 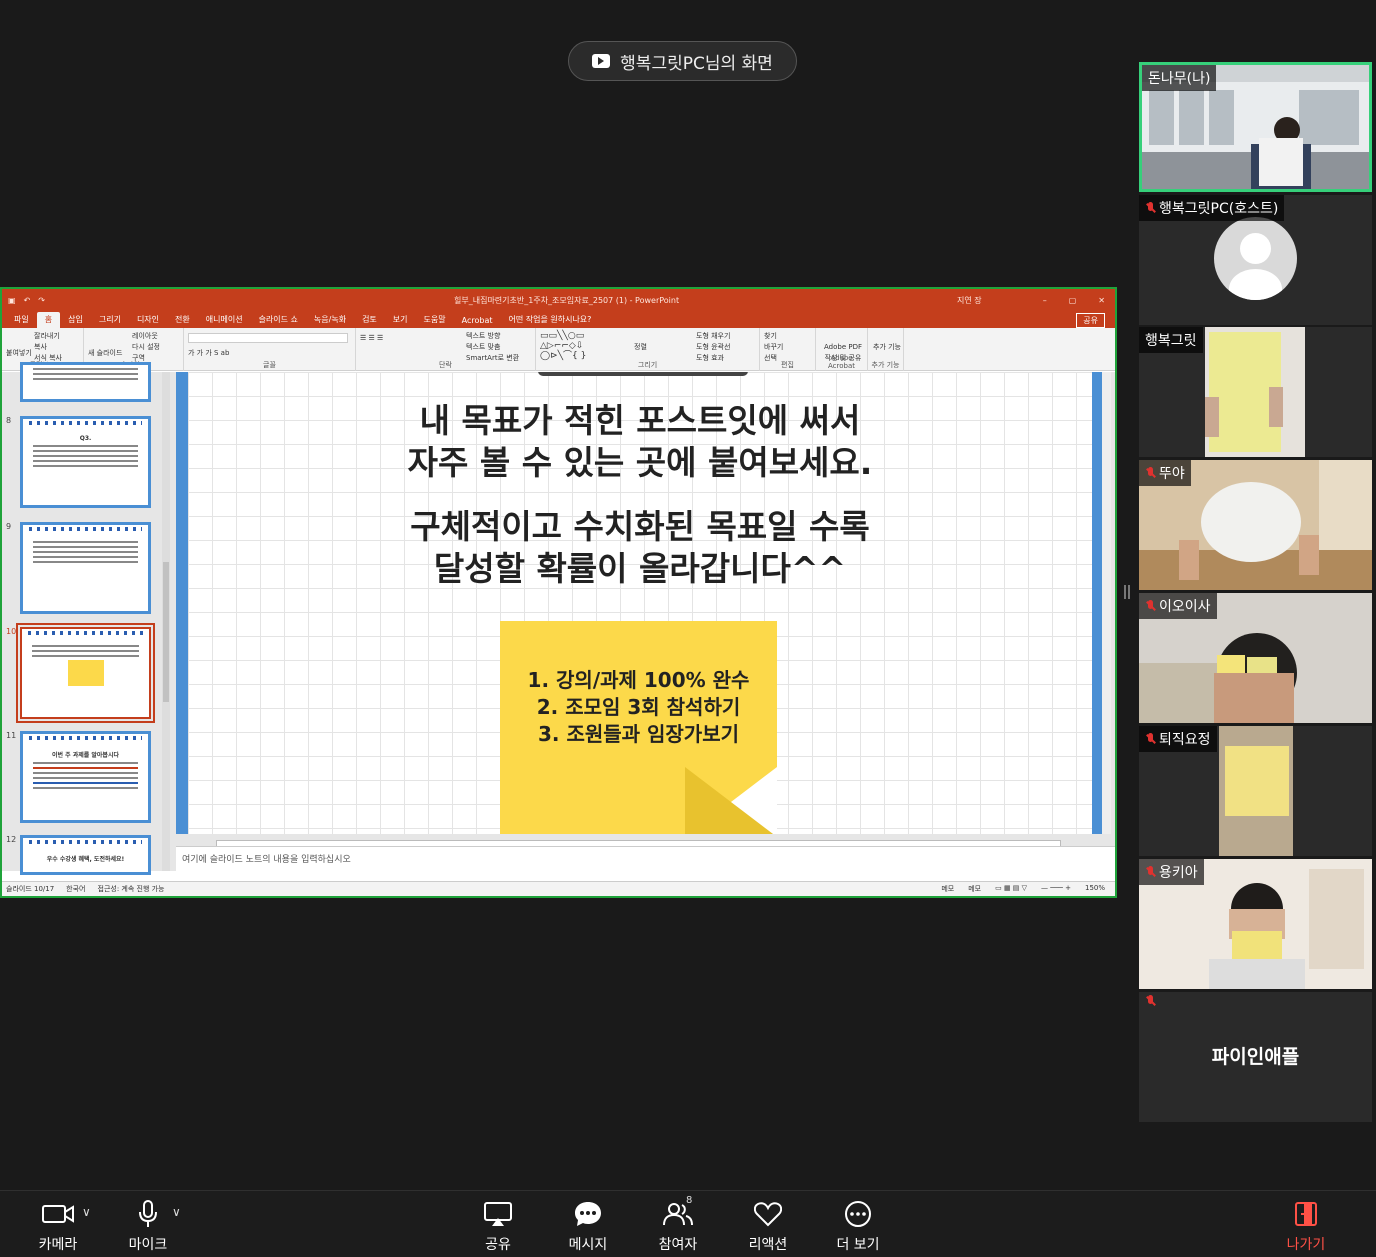 I want to click on close-icon: ✕, so click(x=1101, y=300).